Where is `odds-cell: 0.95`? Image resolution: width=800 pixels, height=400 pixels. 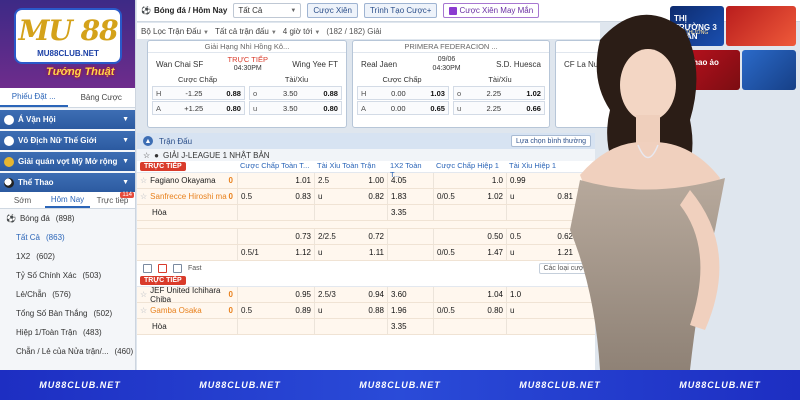
odds-cell: 0.95 is located at coordinates (275, 294).